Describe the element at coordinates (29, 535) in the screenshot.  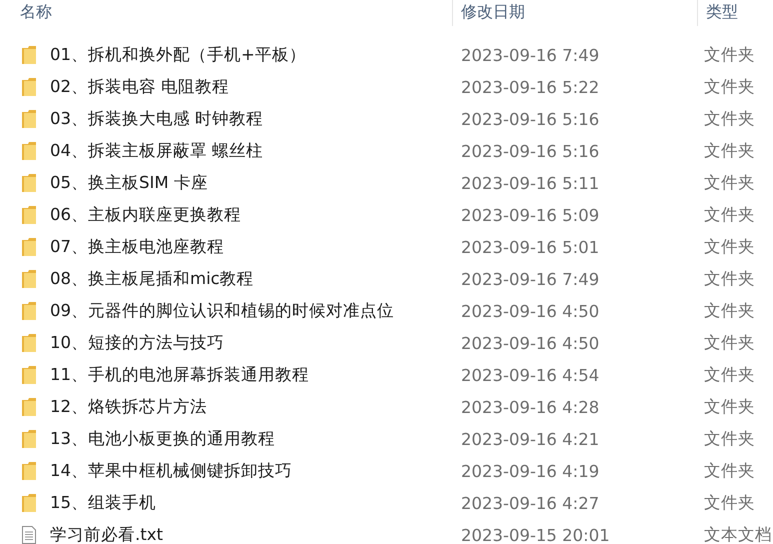
I see `text-file-icon` at that location.